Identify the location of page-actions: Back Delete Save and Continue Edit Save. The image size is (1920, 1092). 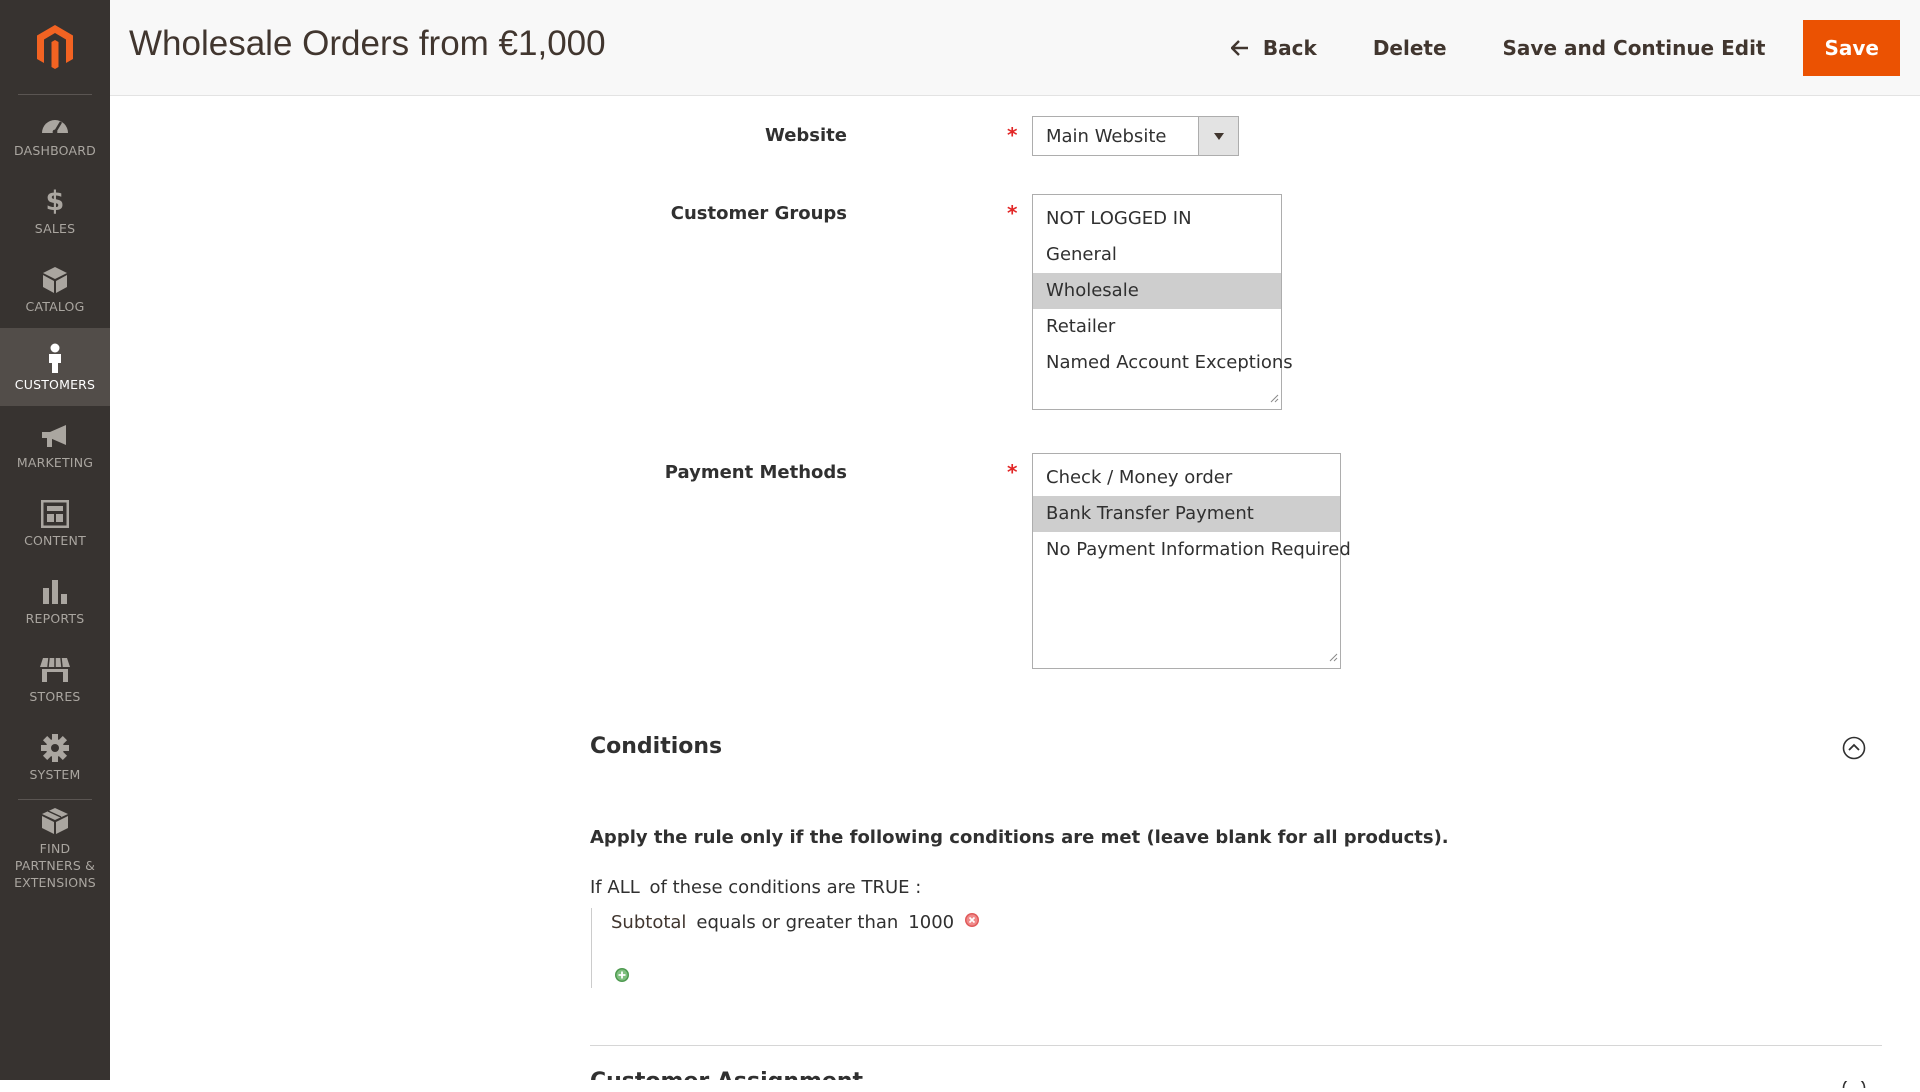
(1551, 48).